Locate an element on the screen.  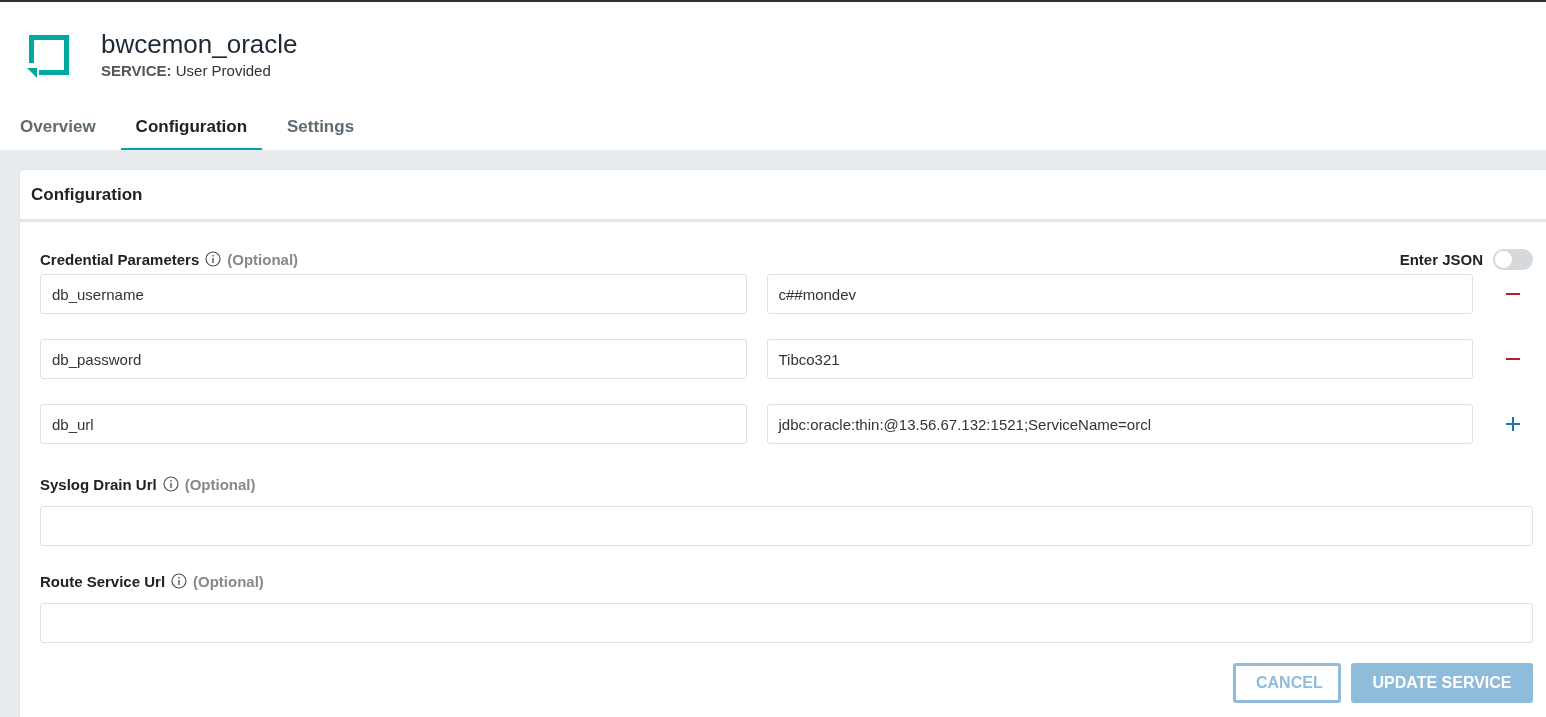
tab: Overview is located at coordinates (58, 129).